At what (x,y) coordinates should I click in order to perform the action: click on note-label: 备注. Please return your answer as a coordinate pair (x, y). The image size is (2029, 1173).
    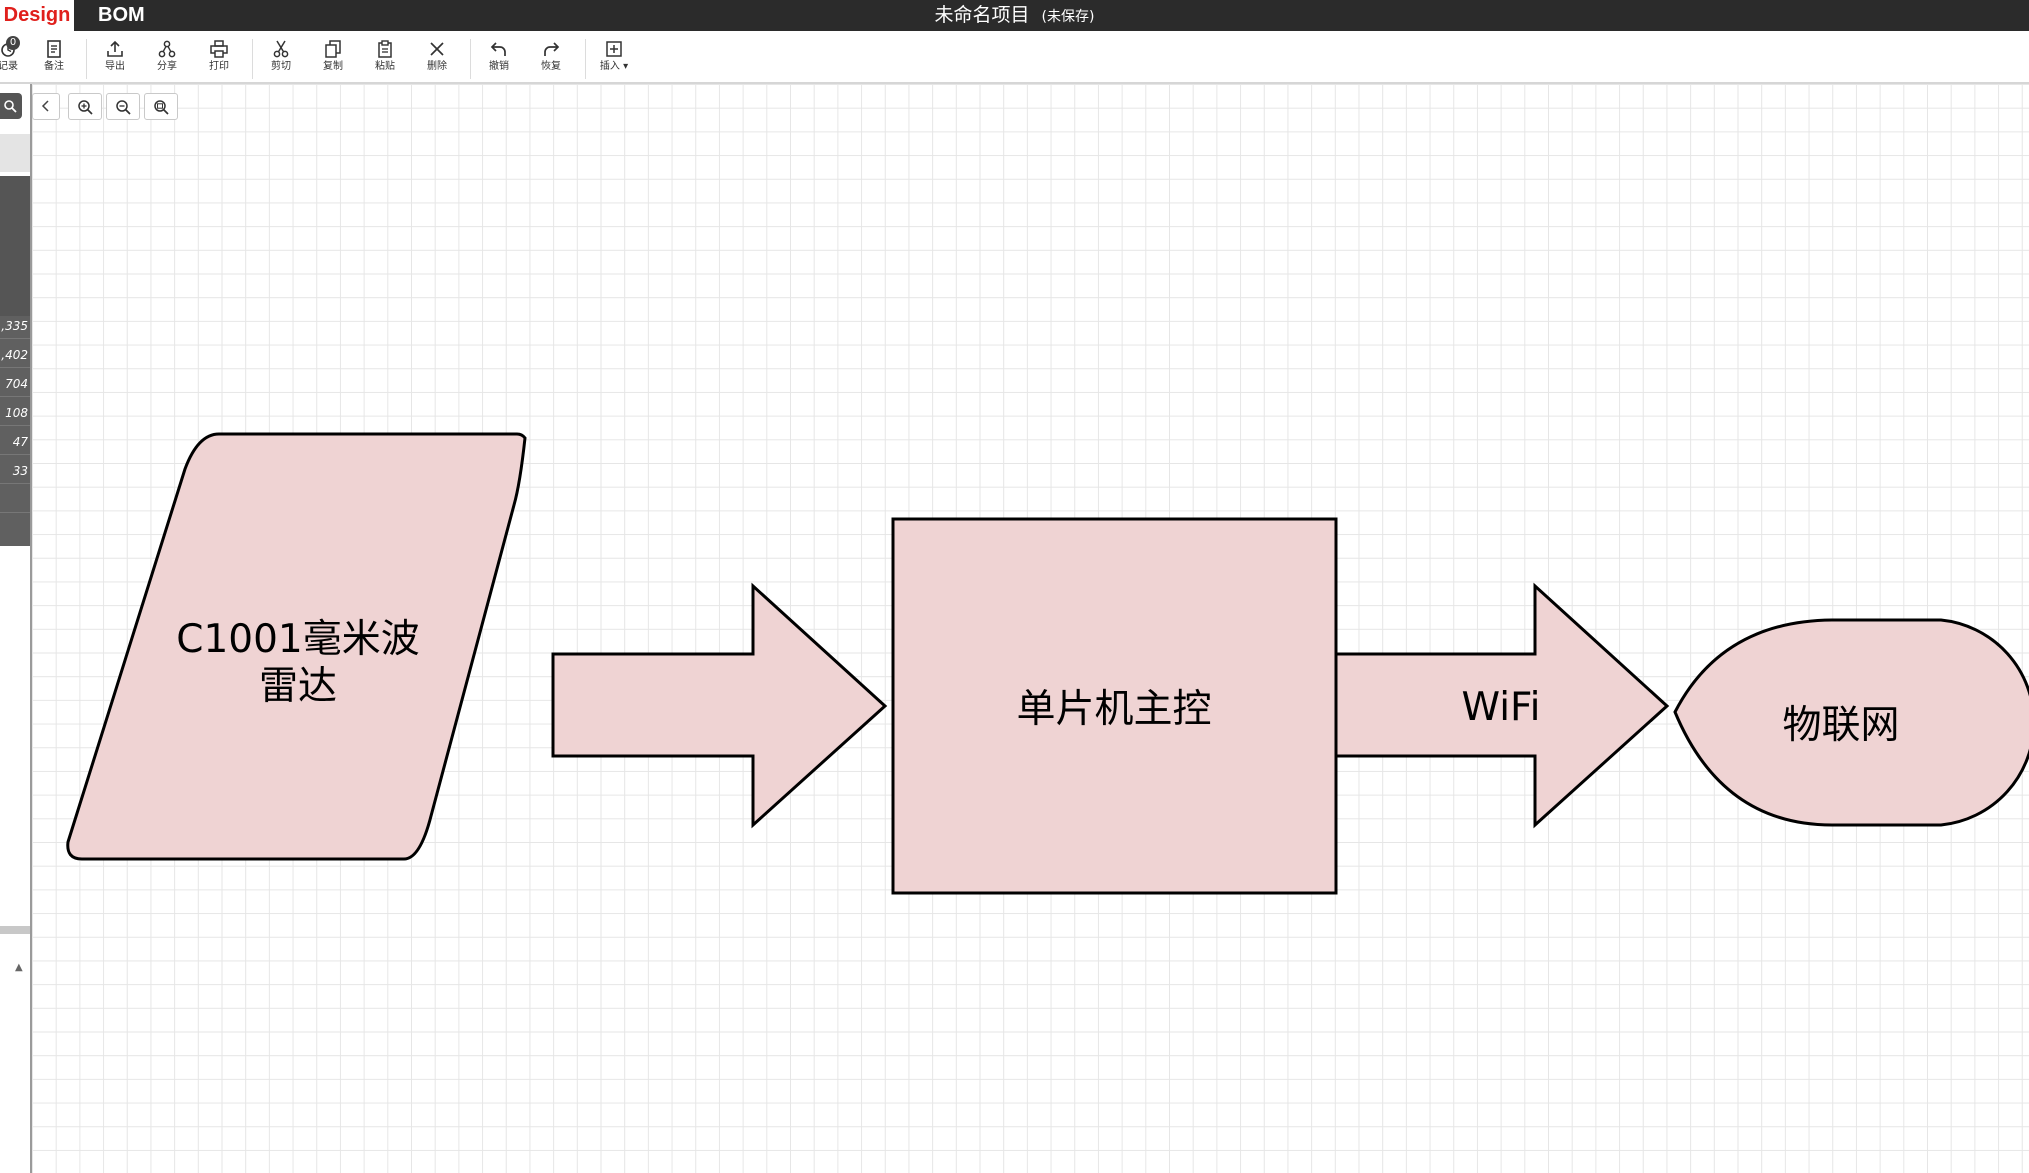
    Looking at the image, I should click on (54, 66).